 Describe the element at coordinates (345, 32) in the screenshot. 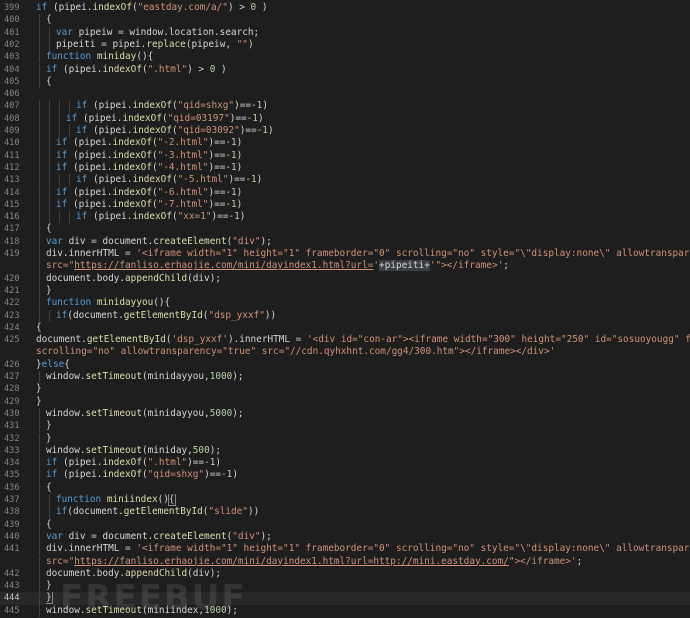

I see `code-line: 401 var pipeiw = window.location.search;` at that location.